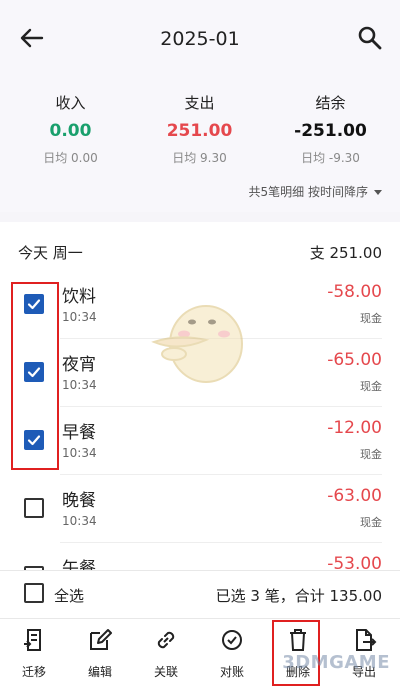 The height and width of the screenshot is (687, 400). I want to click on row-checkbox-unchecked, so click(34, 508).